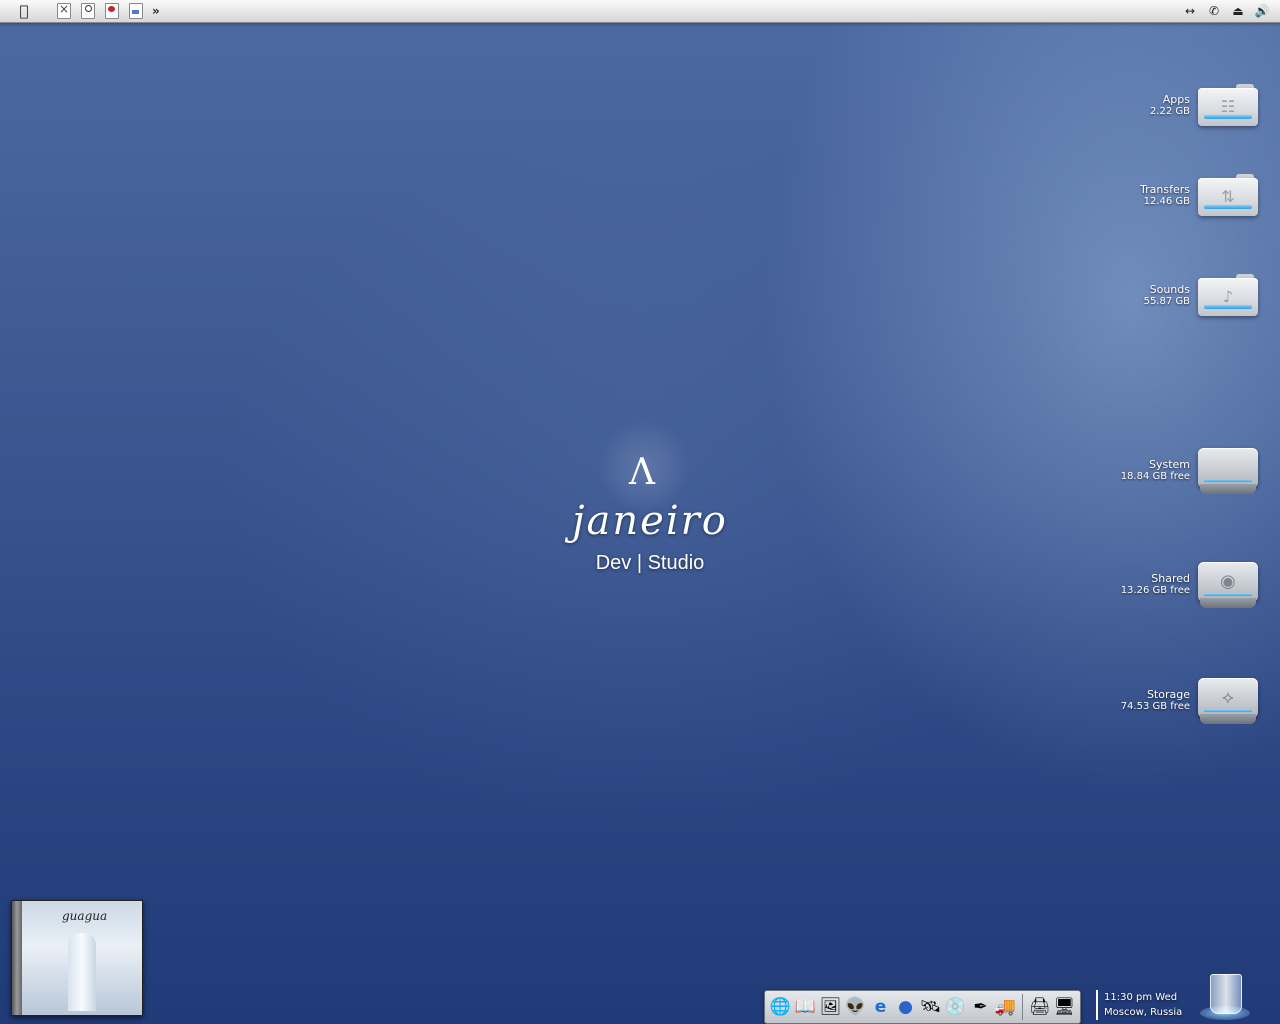 The width and height of the screenshot is (1280, 1024). What do you see at coordinates (1139, 1005) in the screenshot?
I see `clock-widget: 11:30 pm Wed Moscow, Russia` at bounding box center [1139, 1005].